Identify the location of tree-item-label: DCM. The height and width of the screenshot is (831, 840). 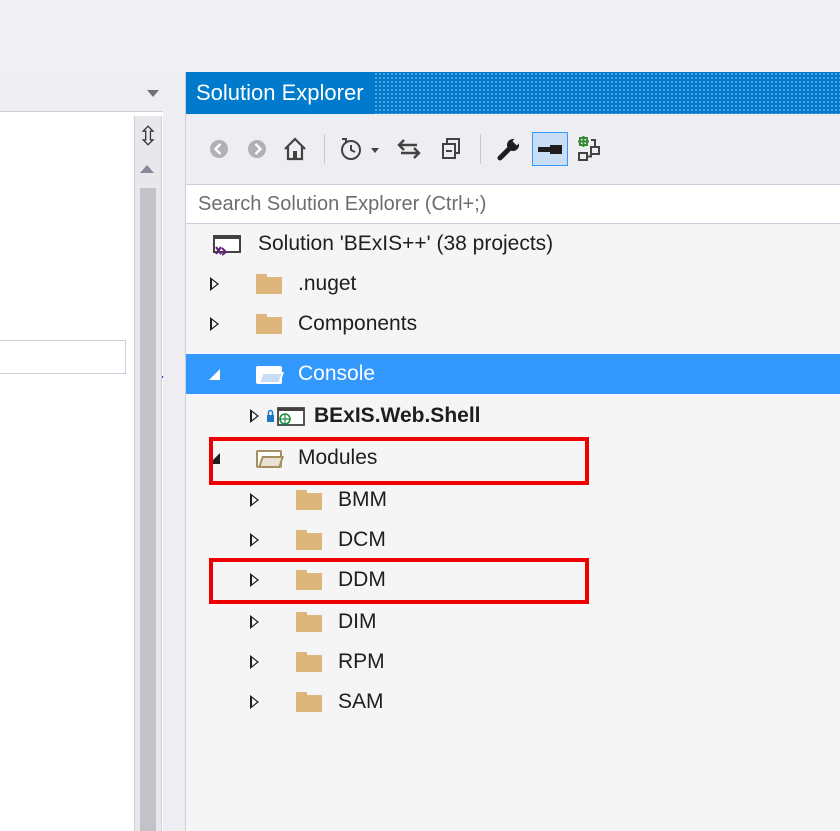
(362, 539).